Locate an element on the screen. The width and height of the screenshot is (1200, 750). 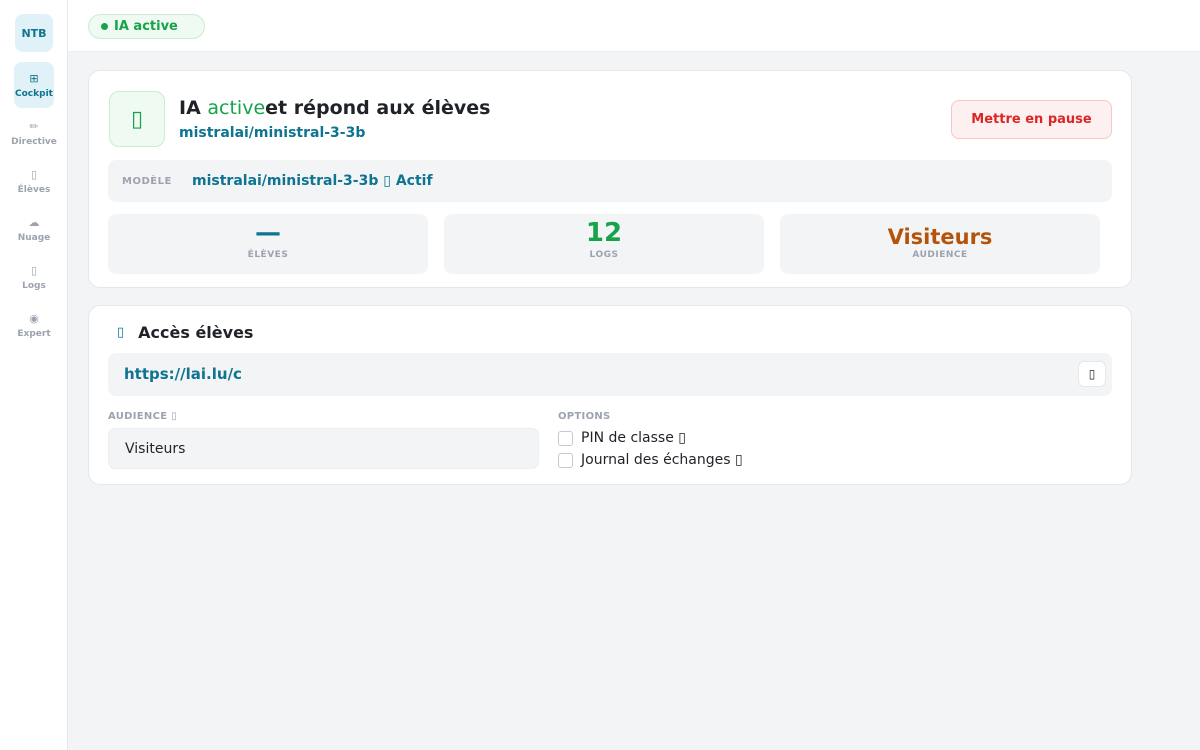
sidebar-item-label: Expert is located at coordinates (34, 333).